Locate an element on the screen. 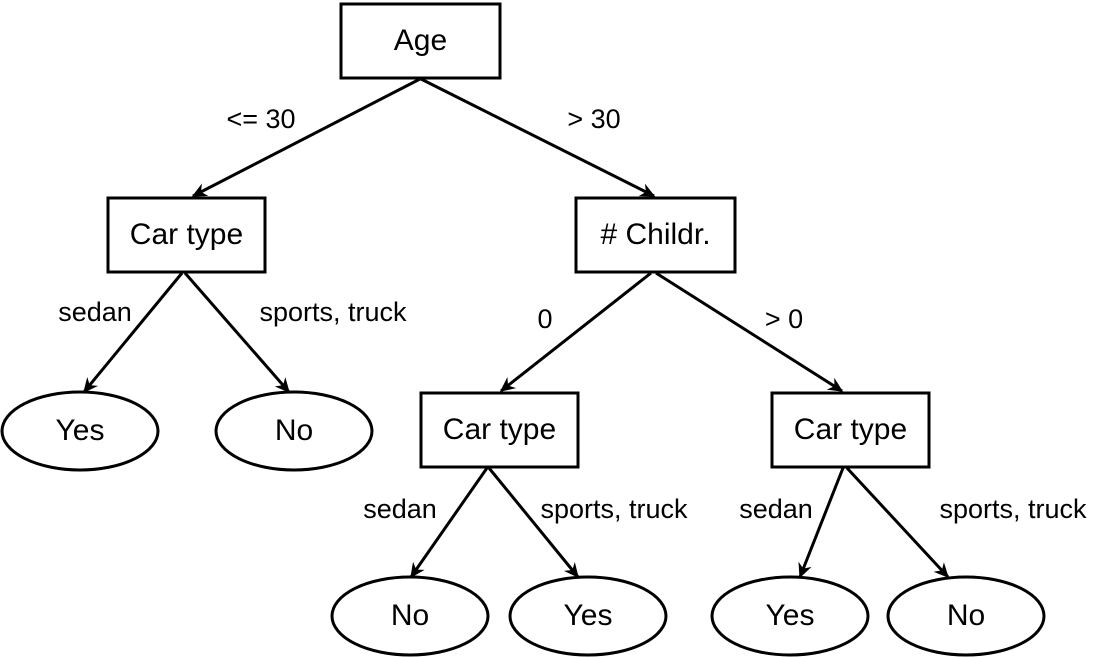  node-age: Age is located at coordinates (420, 41).